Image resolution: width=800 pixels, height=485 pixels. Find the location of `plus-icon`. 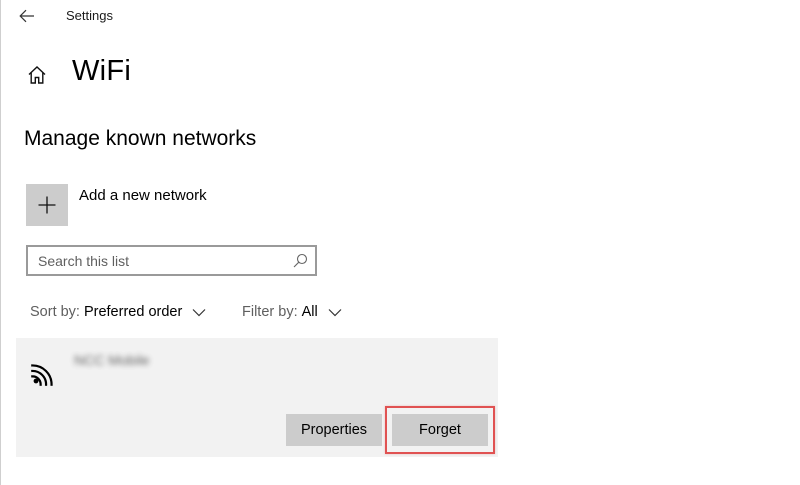

plus-icon is located at coordinates (47, 205).